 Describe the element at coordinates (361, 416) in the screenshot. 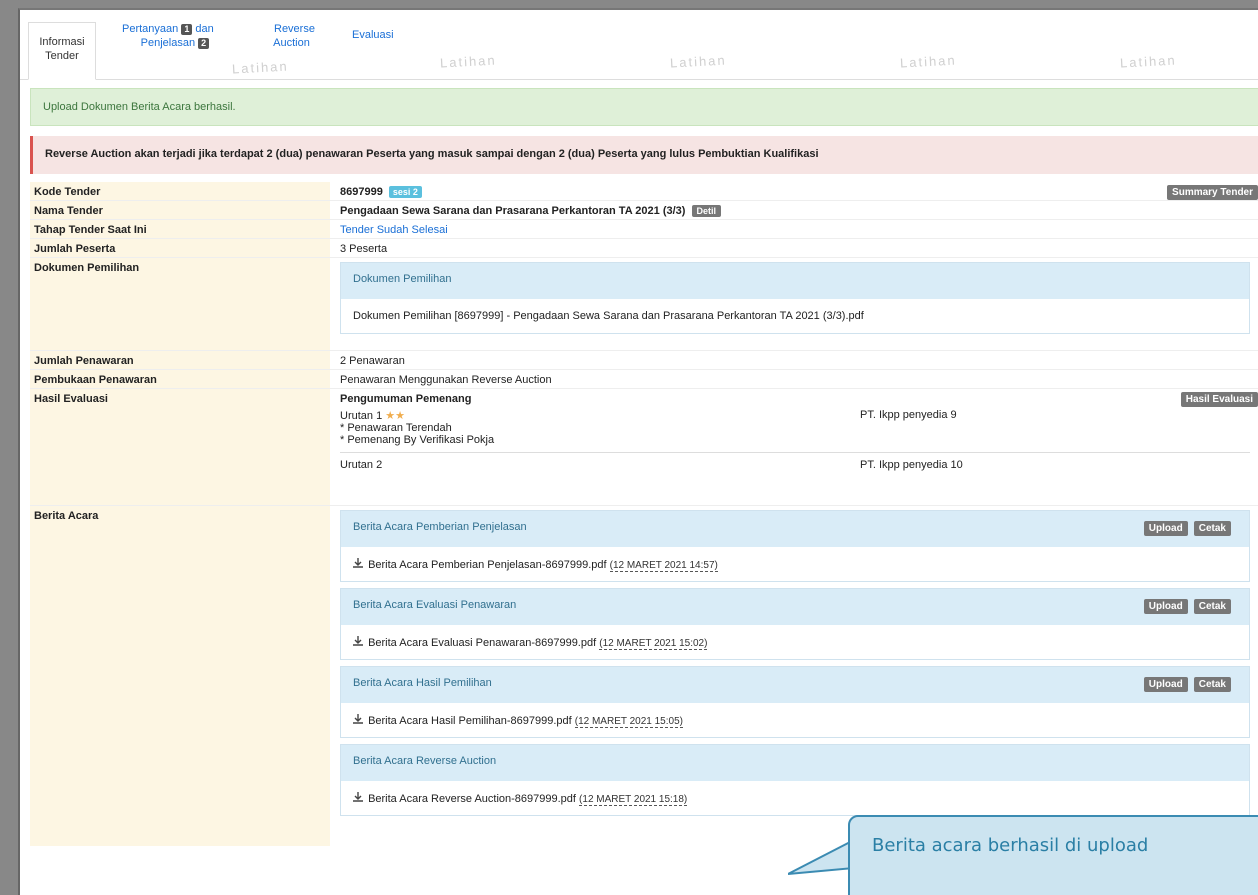

I see `urutan-1-label: Urutan 1` at that location.